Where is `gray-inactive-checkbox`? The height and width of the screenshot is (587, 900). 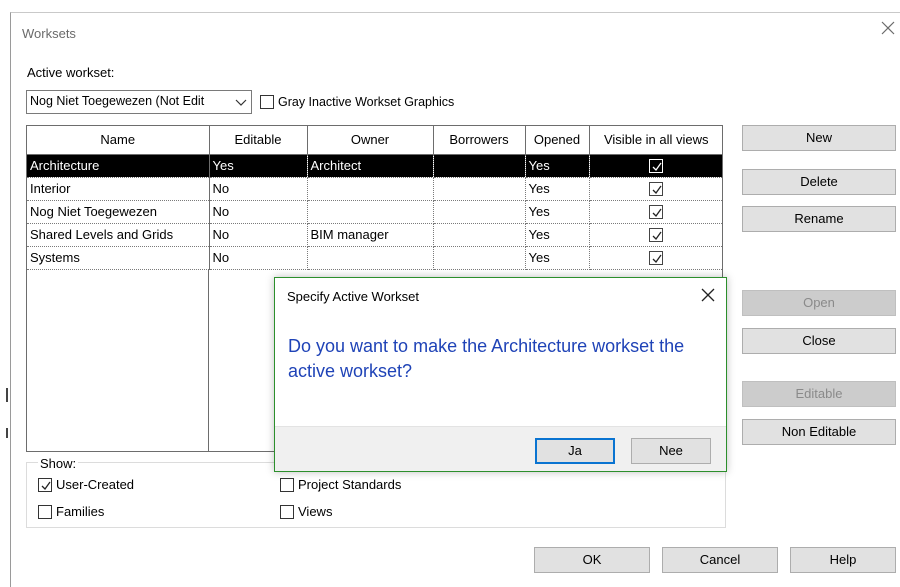 gray-inactive-checkbox is located at coordinates (267, 102).